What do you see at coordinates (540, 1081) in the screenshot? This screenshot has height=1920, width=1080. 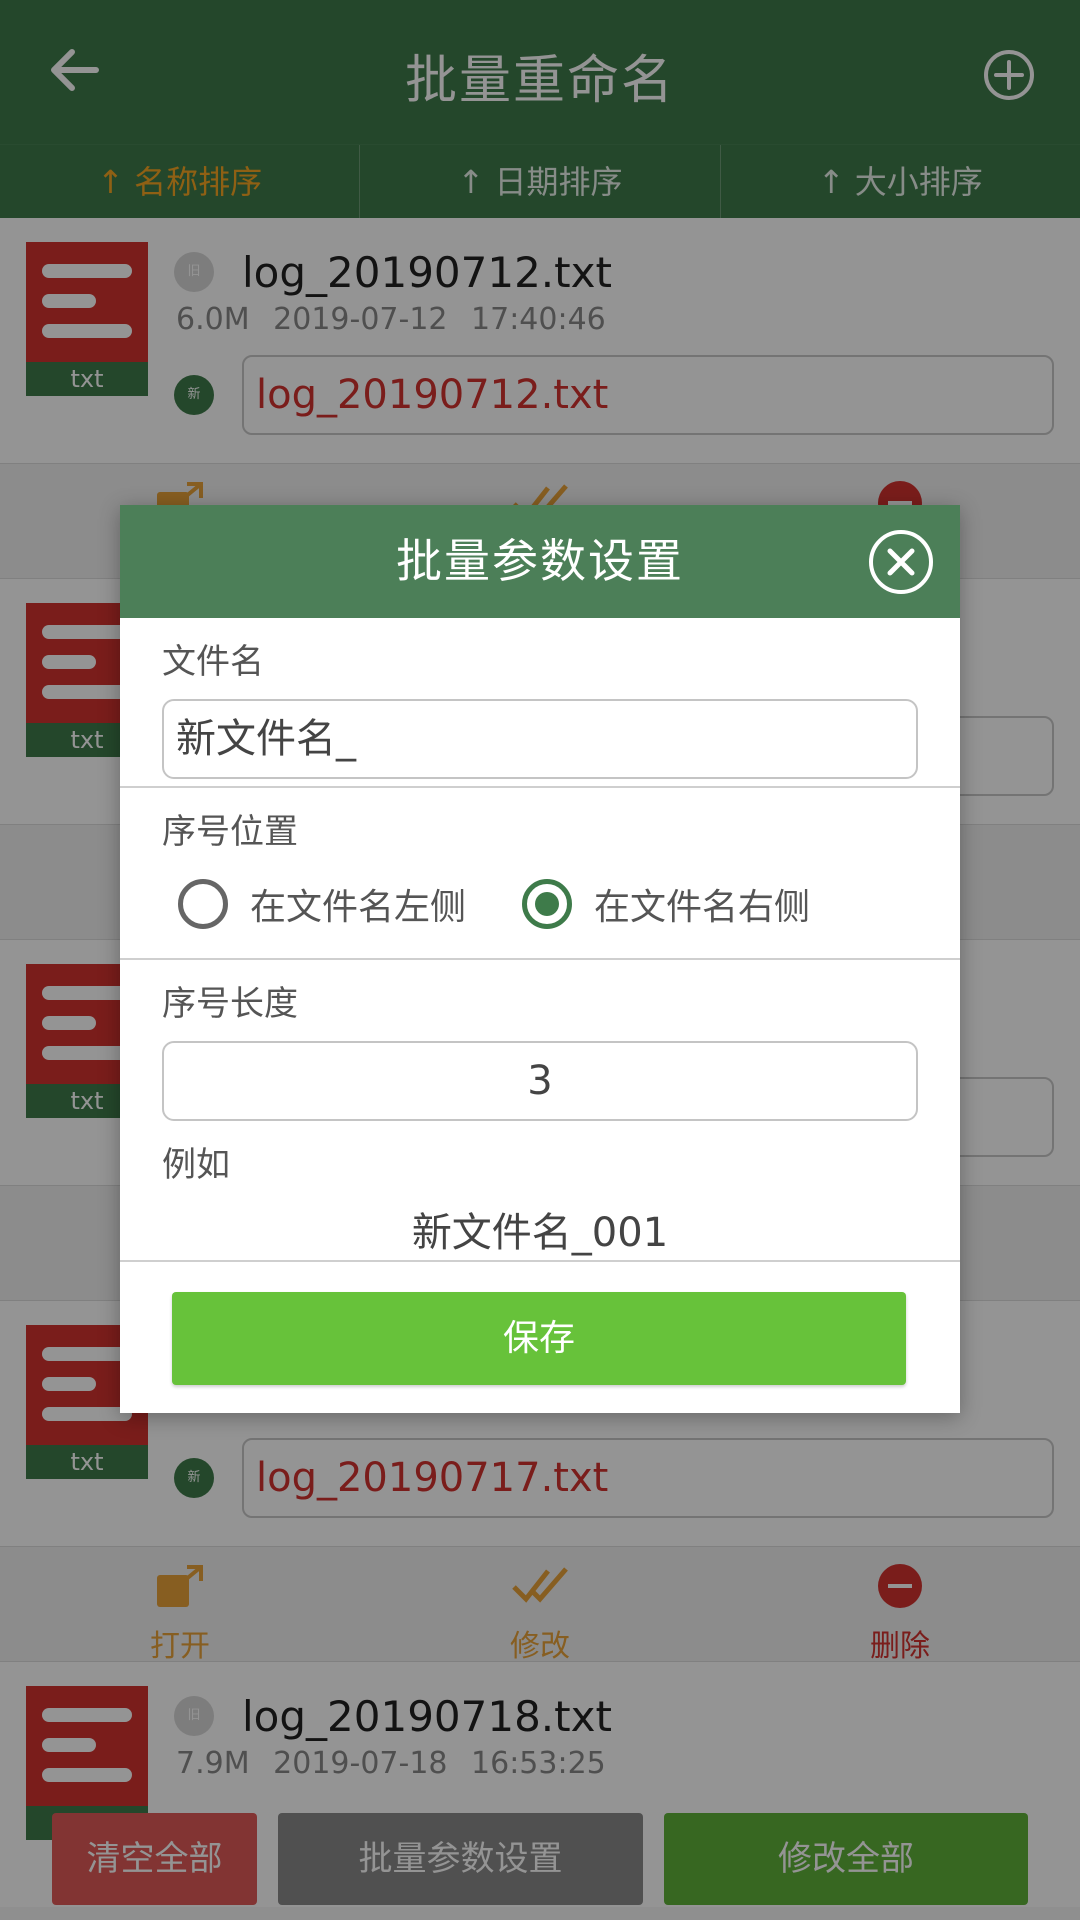 I see `length-input: 3` at bounding box center [540, 1081].